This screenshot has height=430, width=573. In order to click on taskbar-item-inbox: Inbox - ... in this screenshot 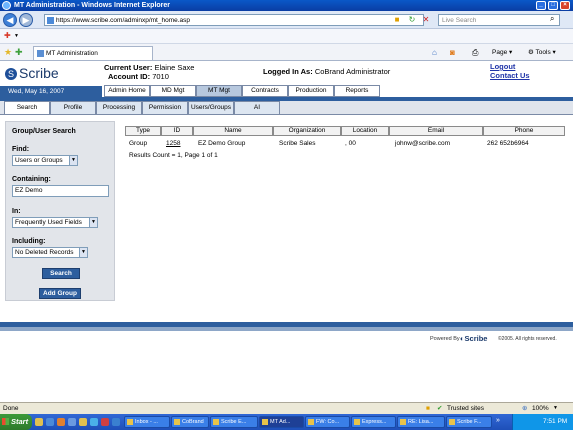, I will do `click(147, 422)`.